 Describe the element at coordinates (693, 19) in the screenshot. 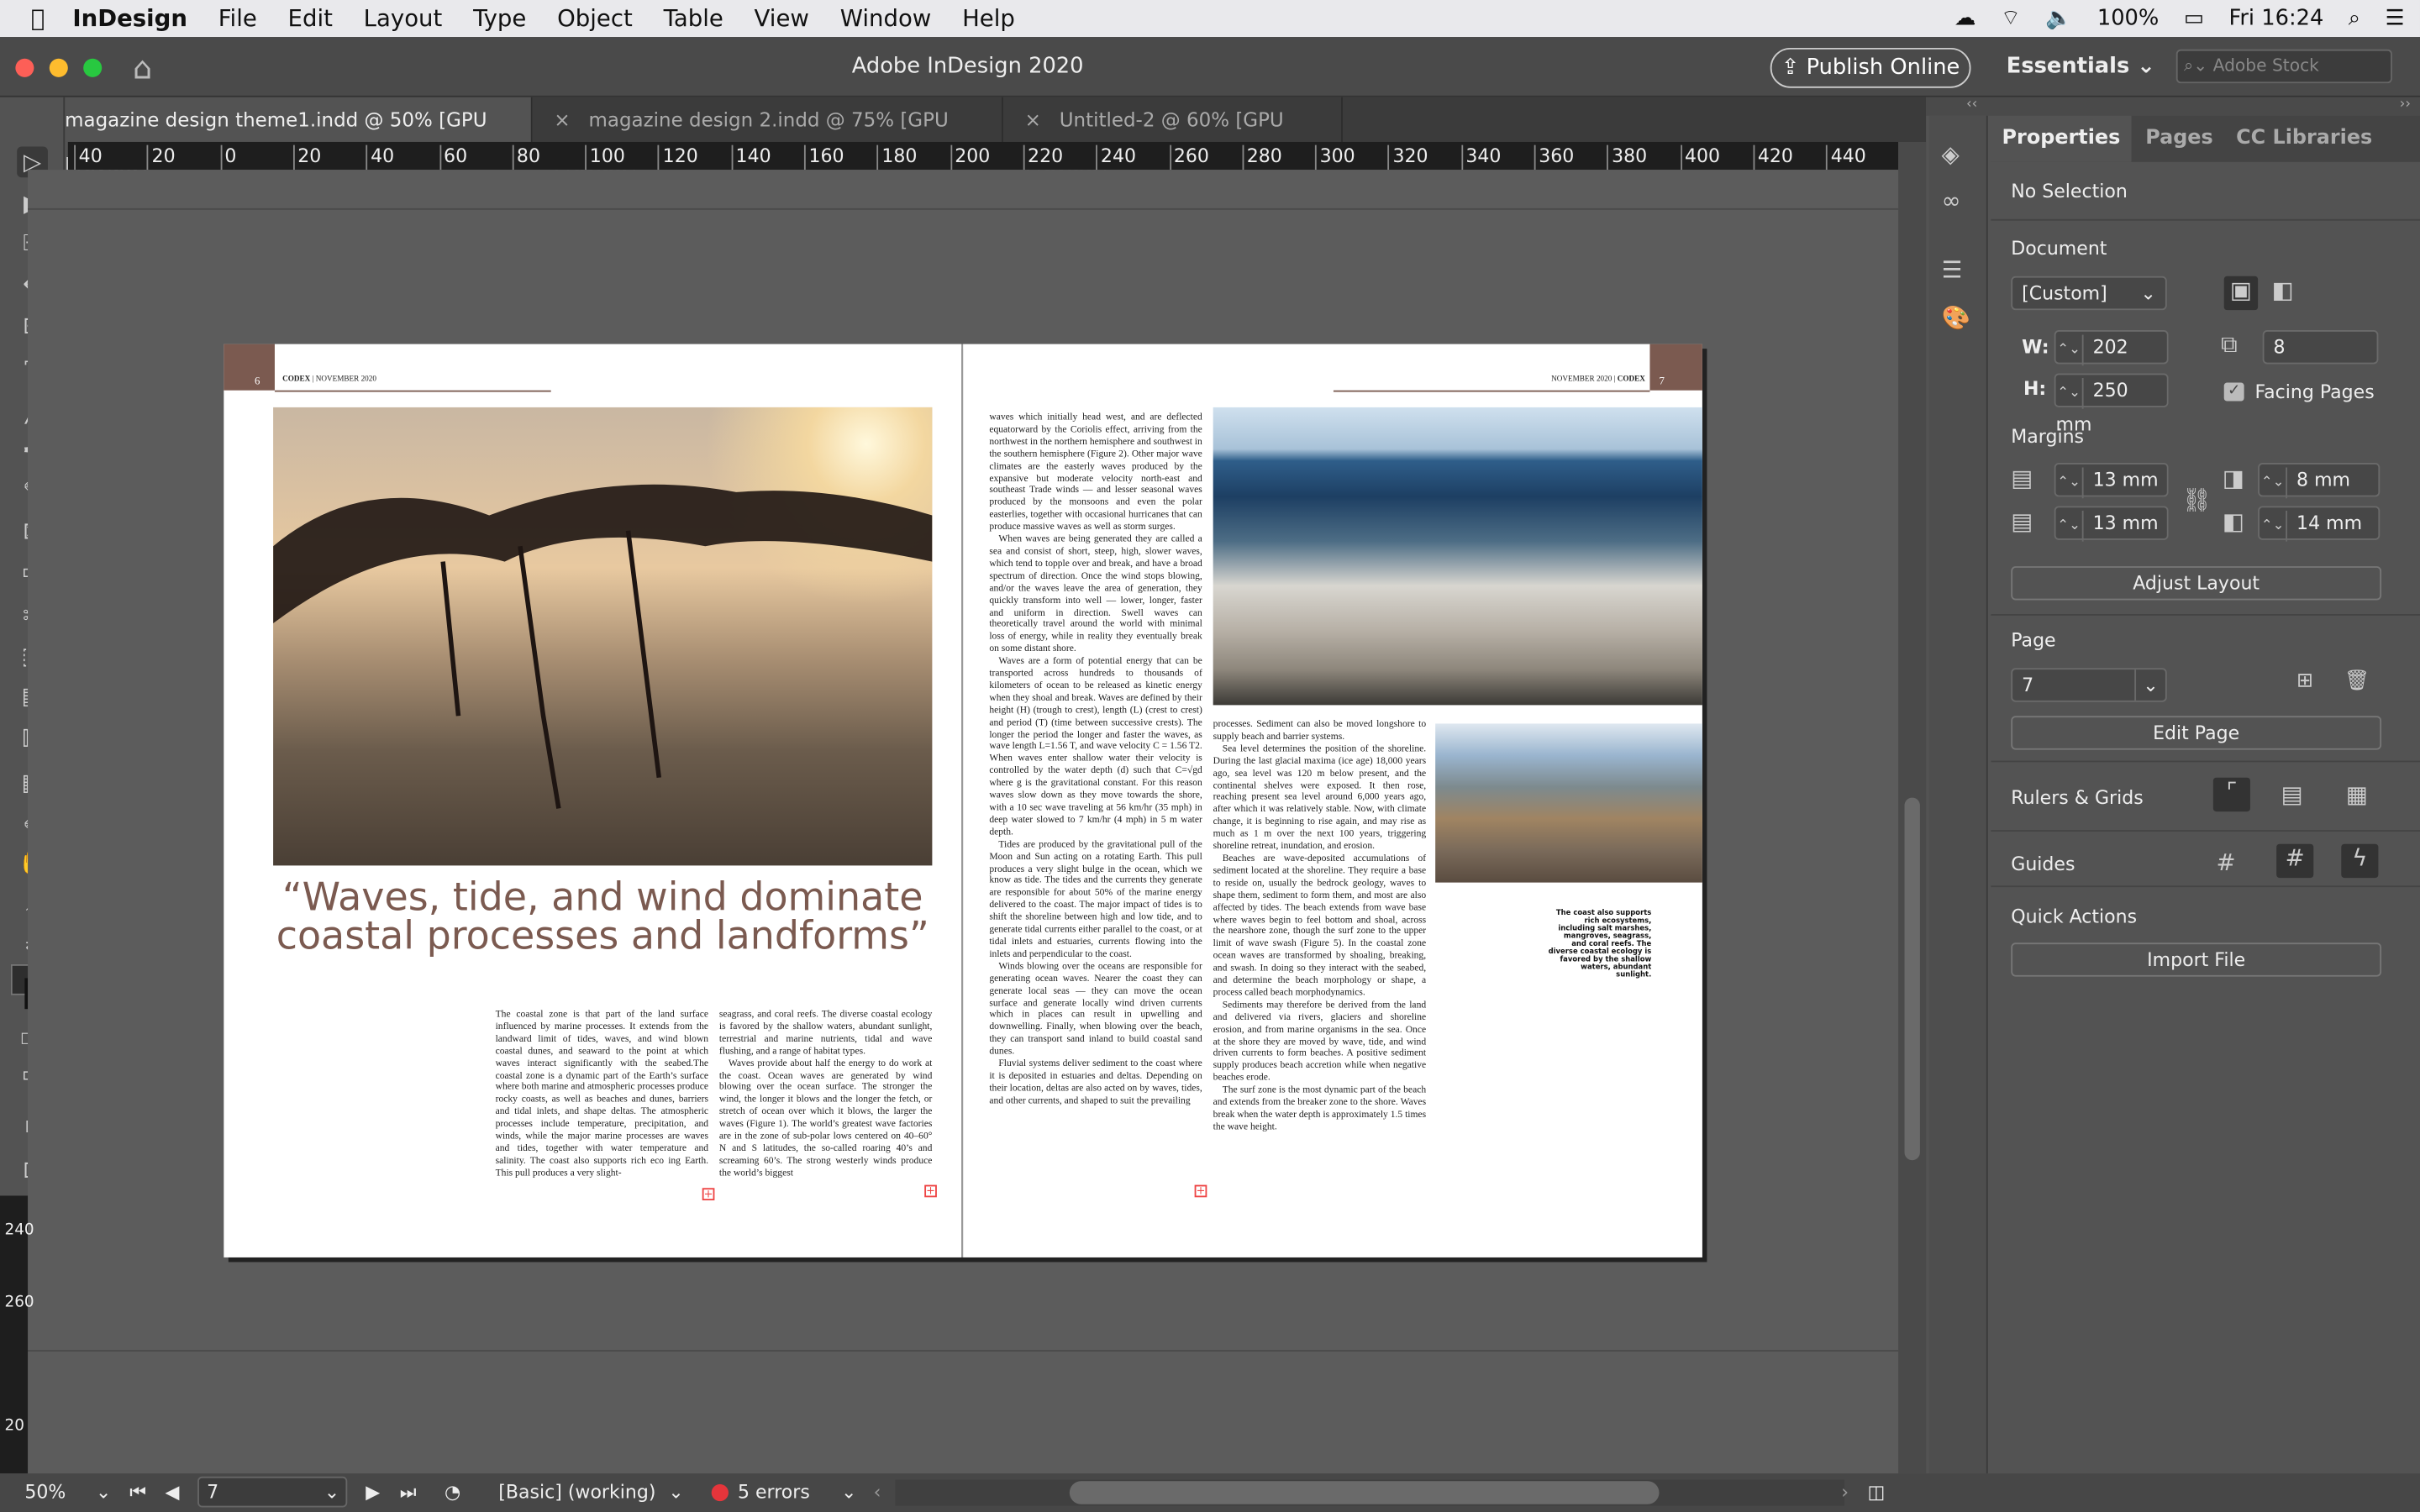

I see `menu-table: Table` at that location.